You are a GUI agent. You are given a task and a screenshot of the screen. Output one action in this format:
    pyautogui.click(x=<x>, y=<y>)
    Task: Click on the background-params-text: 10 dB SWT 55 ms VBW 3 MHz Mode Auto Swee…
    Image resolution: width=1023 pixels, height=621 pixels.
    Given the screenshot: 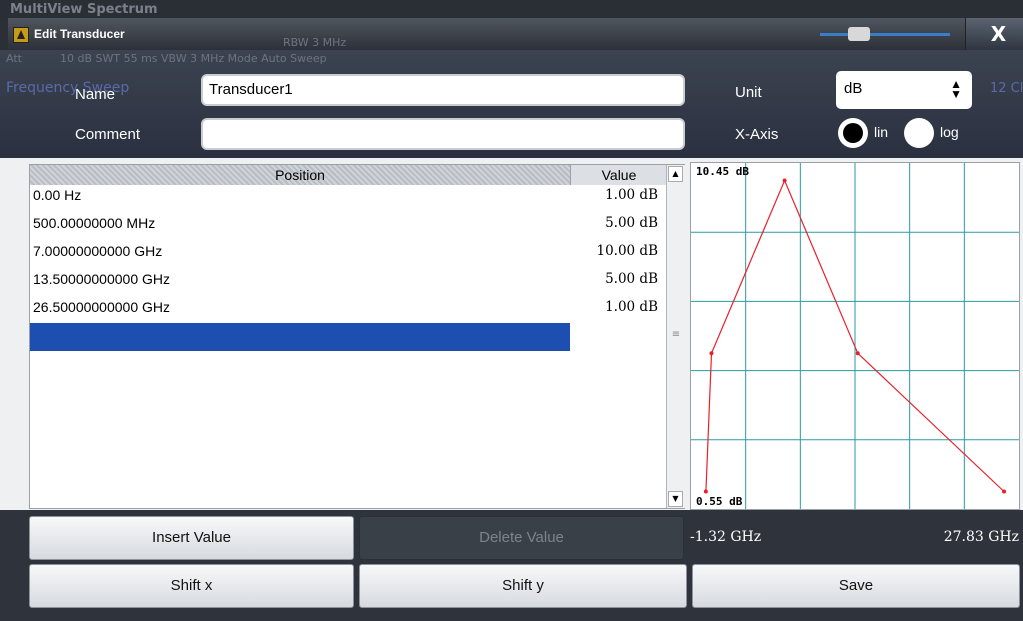 What is the action you would take?
    pyautogui.click(x=193, y=58)
    